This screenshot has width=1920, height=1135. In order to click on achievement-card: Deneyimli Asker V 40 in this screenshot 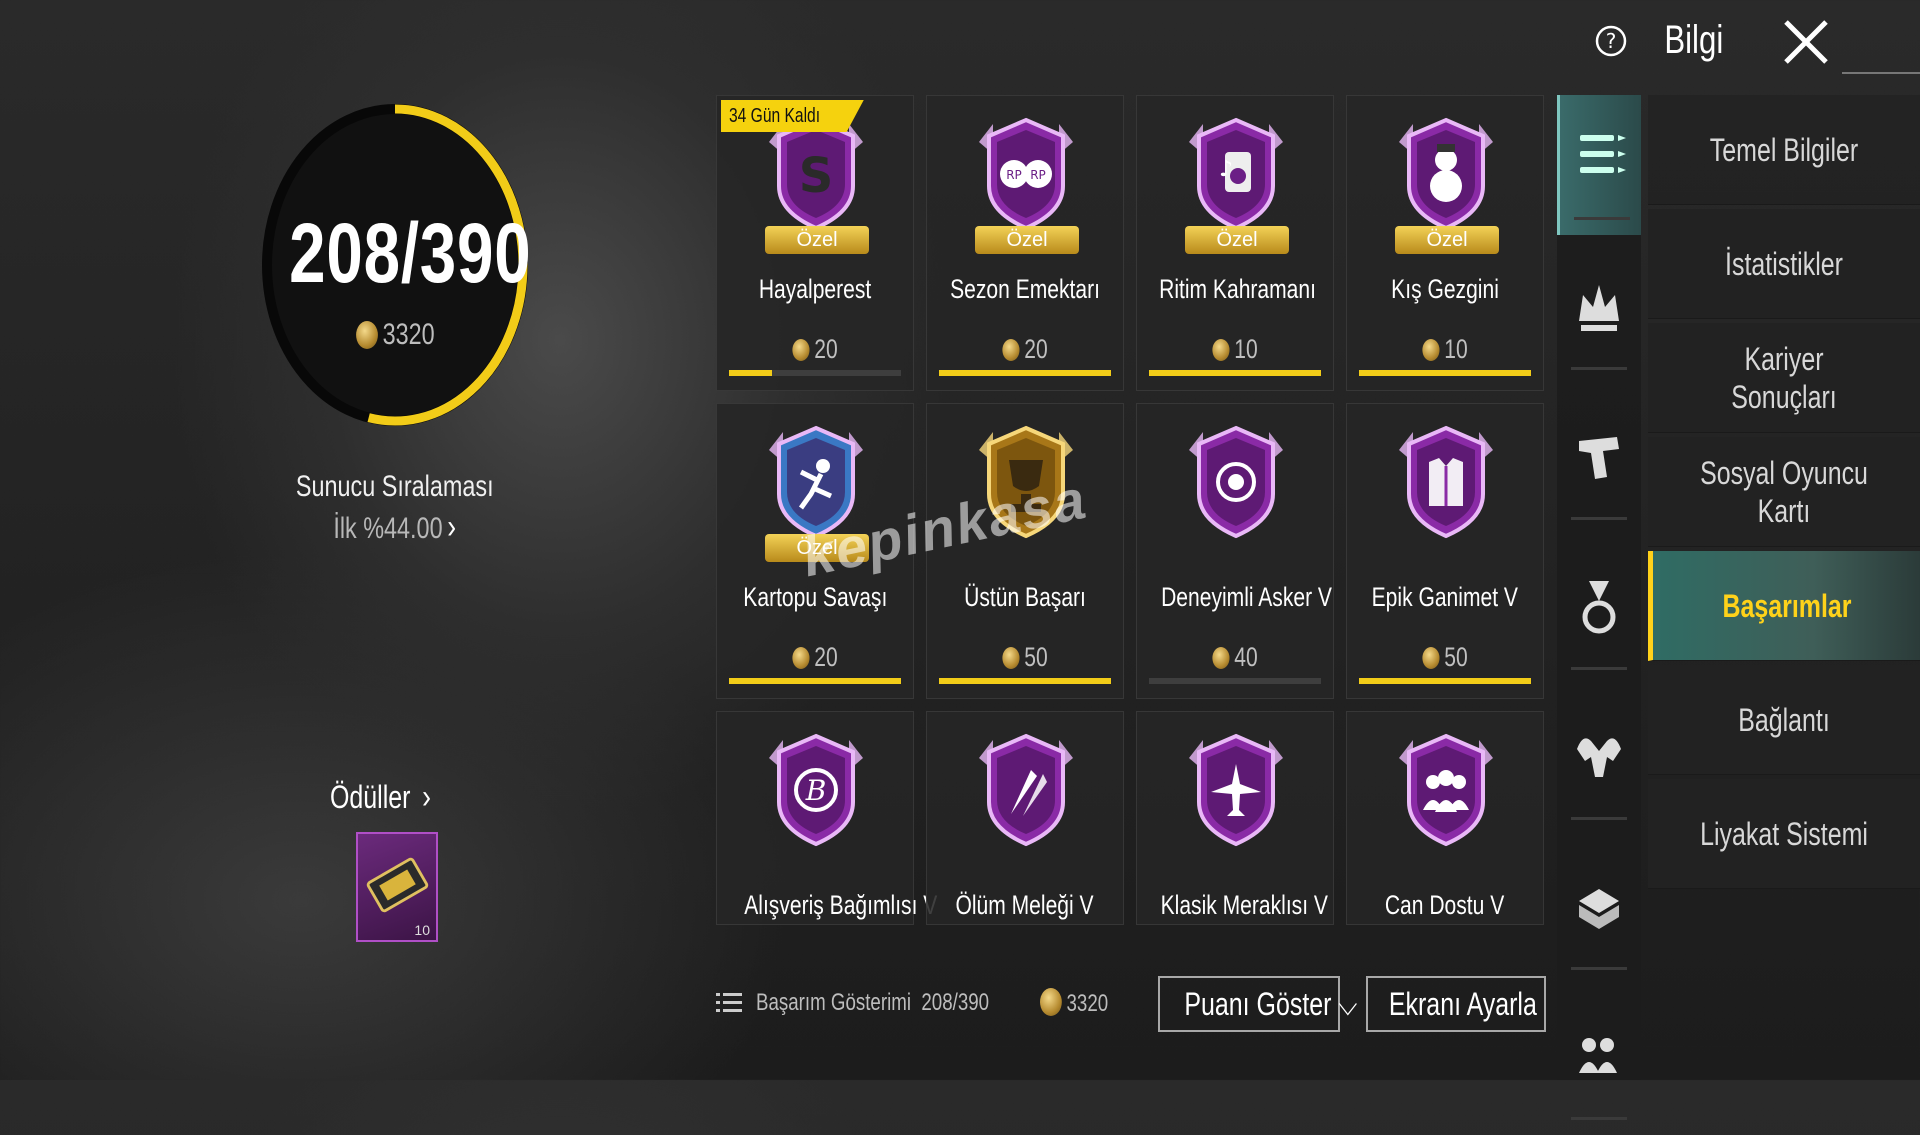, I will do `click(1235, 551)`.